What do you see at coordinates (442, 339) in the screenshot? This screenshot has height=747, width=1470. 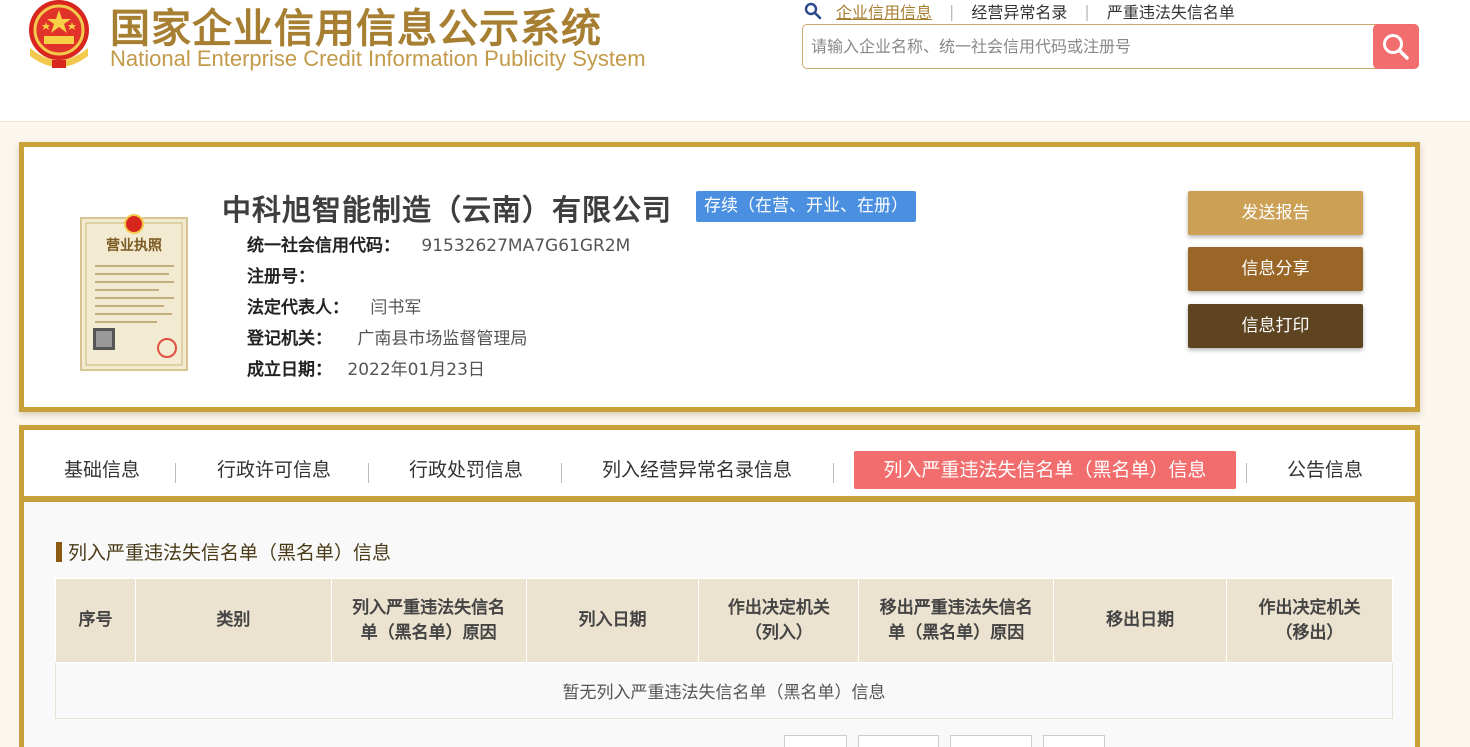 I see `field-value: 广南县市场监督管理局` at bounding box center [442, 339].